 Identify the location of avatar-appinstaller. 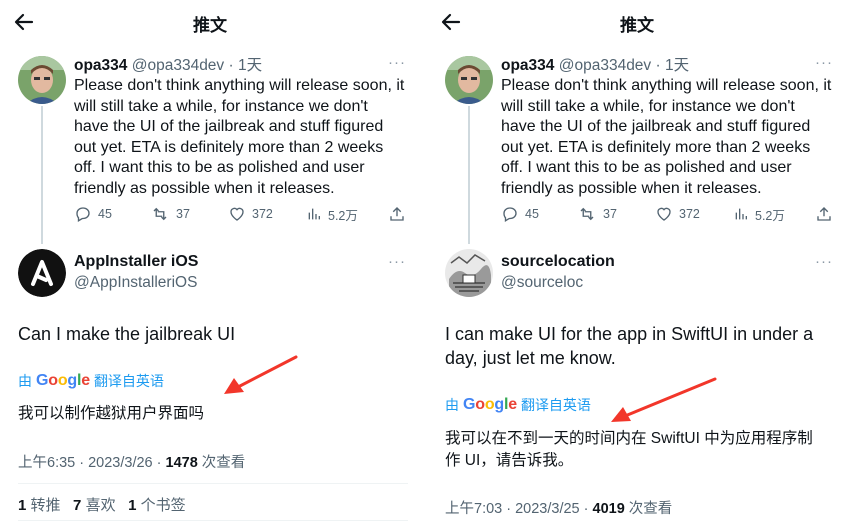
(42, 273).